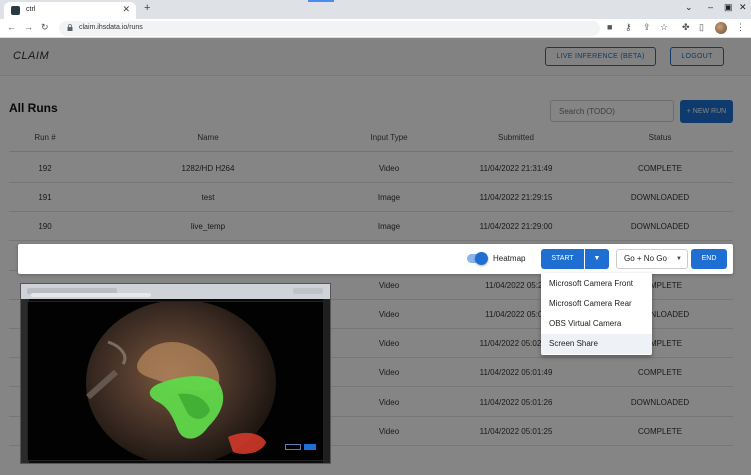  I want to click on address-bar: claim.ihsdata.io/runs, so click(329, 28).